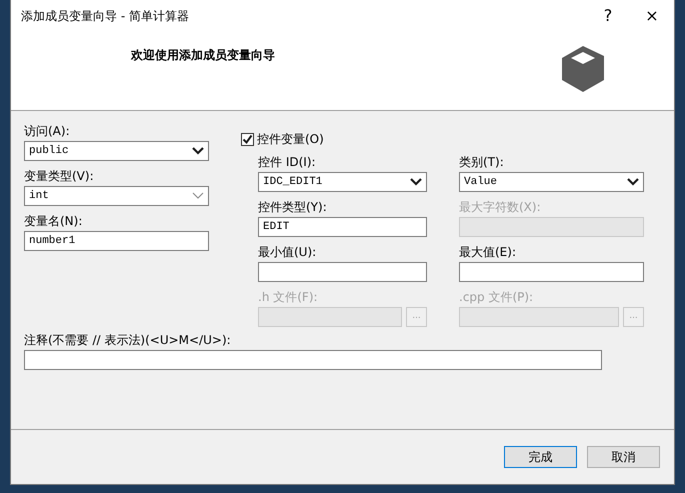 This screenshot has height=493, width=685. Describe the element at coordinates (496, 297) in the screenshot. I see `field-label: .cpp 文件(P):` at that location.